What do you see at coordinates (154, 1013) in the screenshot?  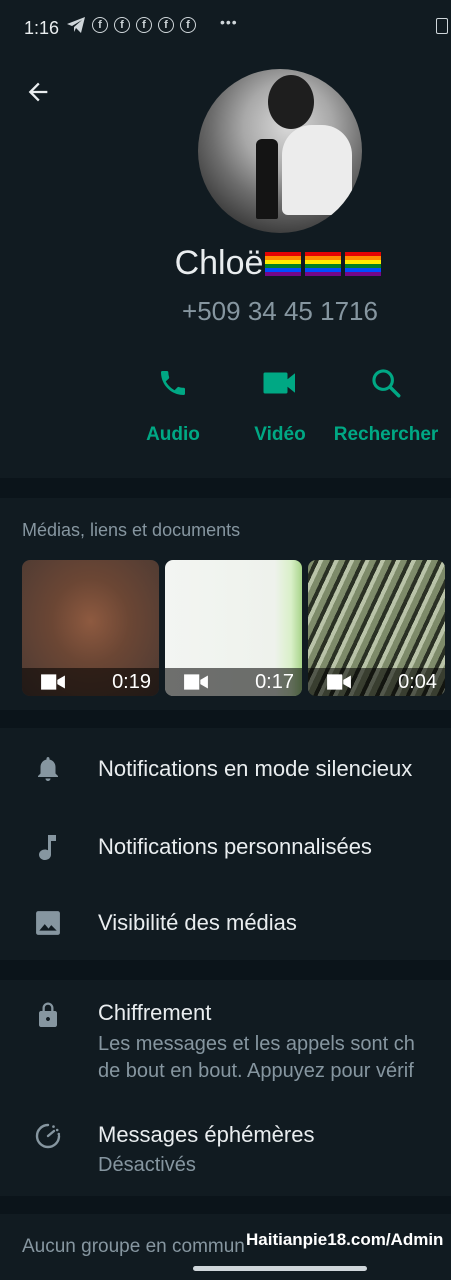 I see `encryption-item: Chiffrement` at bounding box center [154, 1013].